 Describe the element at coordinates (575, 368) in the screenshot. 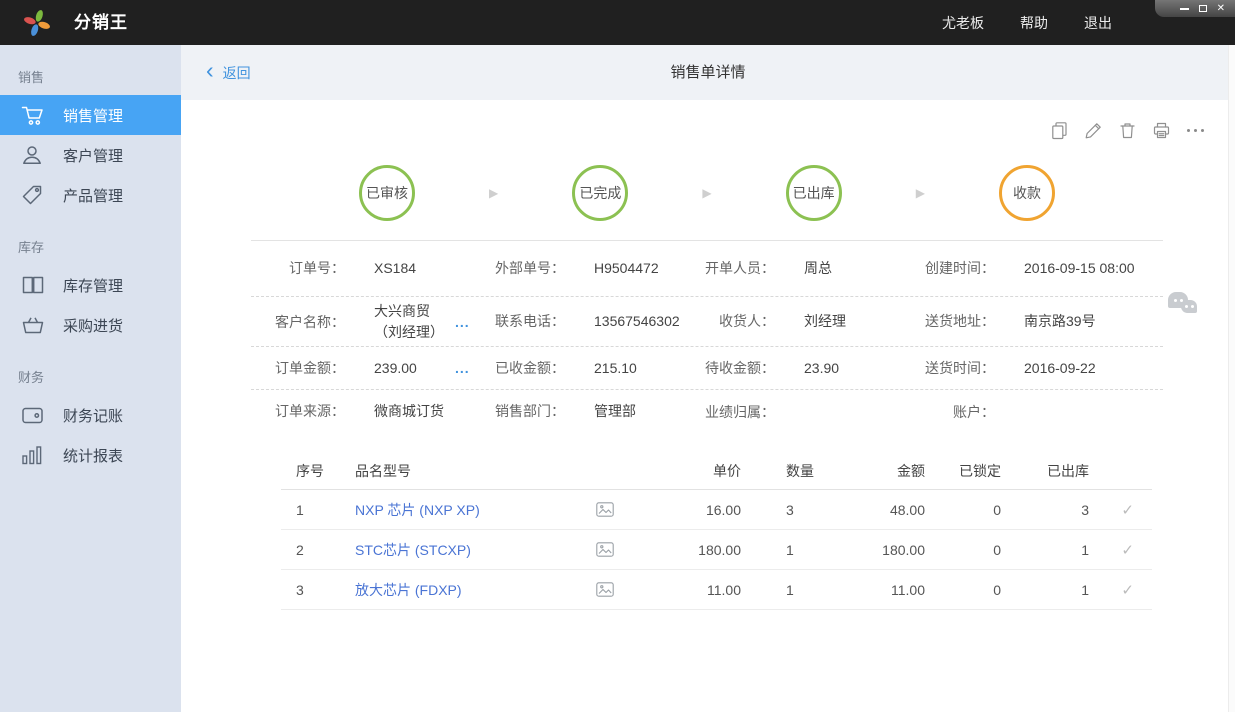

I see `received-amount-field: 已收金额： 215.10` at that location.